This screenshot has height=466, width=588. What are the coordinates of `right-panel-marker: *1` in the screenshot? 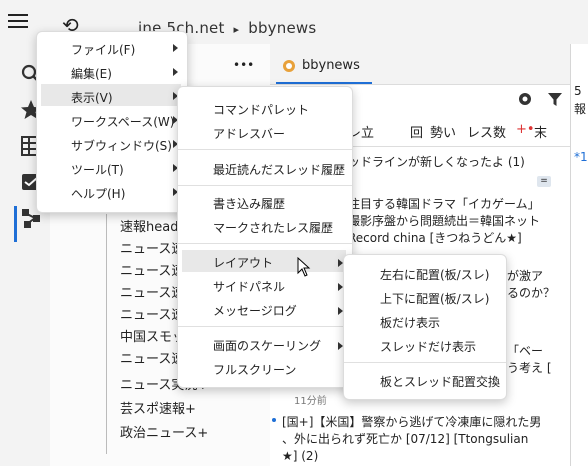 It's located at (581, 157).